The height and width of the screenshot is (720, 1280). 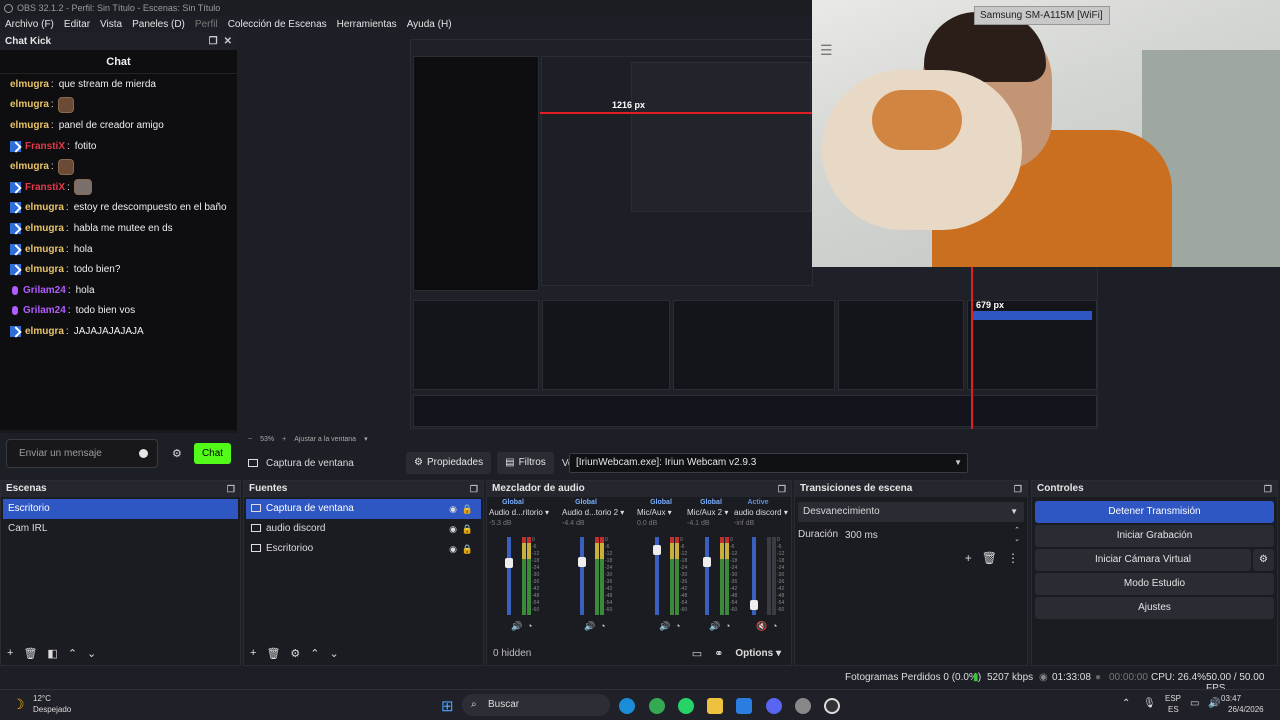 What do you see at coordinates (449, 463) in the screenshot?
I see `properties-button: ⚙ Propiedades` at bounding box center [449, 463].